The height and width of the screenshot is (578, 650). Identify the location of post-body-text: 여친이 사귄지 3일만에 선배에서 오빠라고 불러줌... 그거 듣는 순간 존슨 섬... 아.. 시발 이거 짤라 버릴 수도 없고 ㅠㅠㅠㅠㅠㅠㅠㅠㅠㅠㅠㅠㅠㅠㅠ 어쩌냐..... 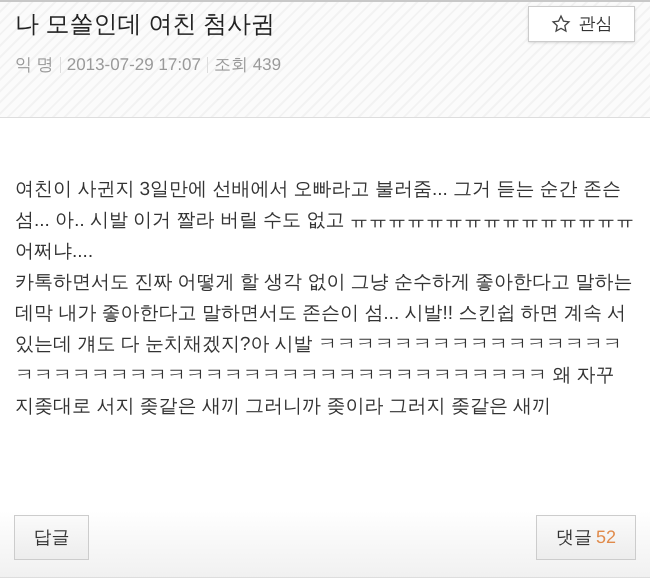
(325, 221).